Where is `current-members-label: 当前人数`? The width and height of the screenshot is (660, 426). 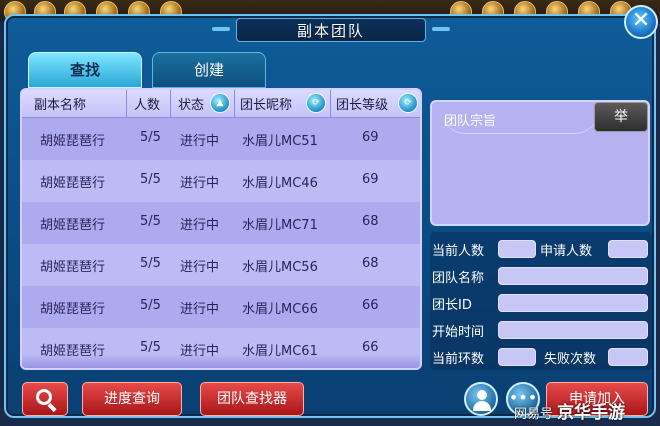 current-members-label: 当前人数 is located at coordinates (458, 251).